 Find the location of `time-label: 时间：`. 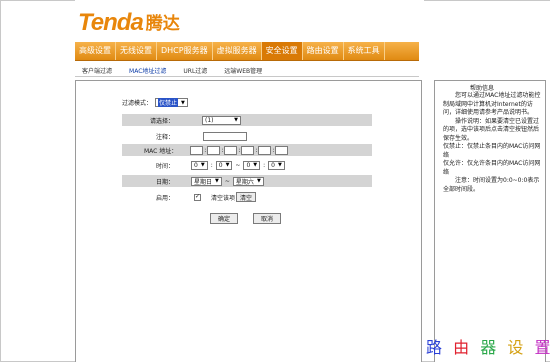

time-label: 时间： is located at coordinates (165, 166).